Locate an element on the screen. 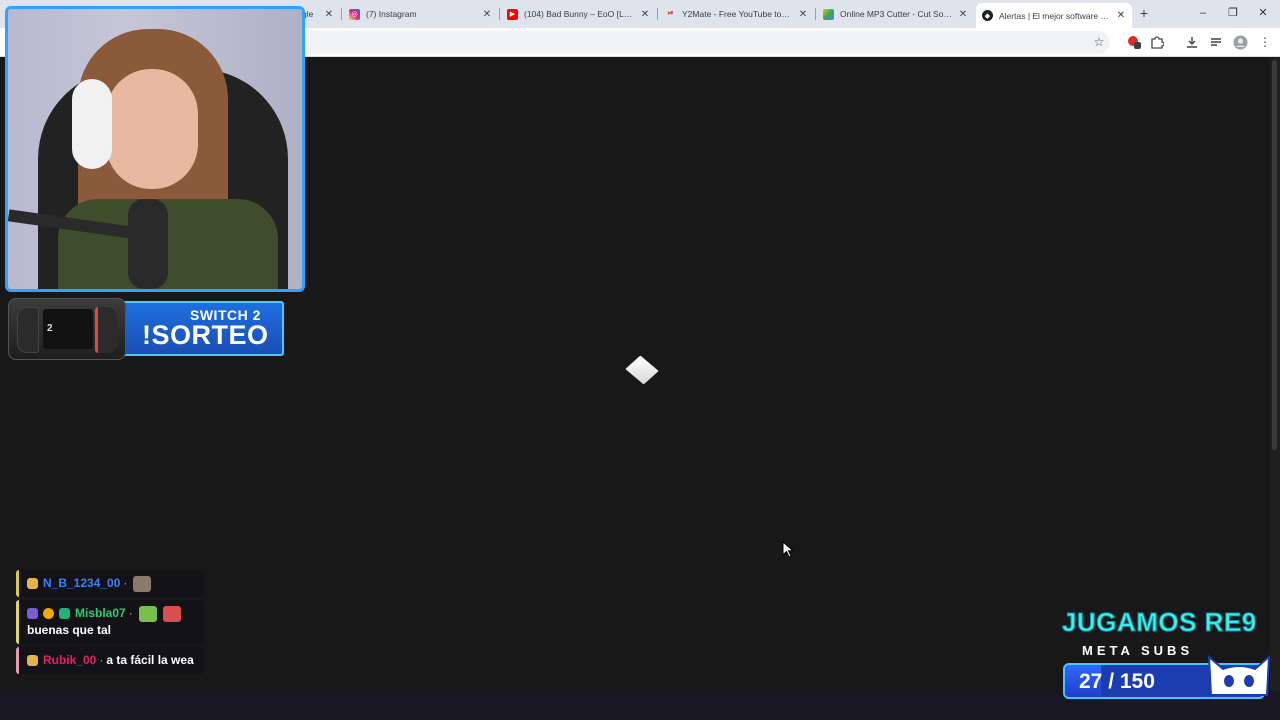  webcam-feed is located at coordinates (155, 149).